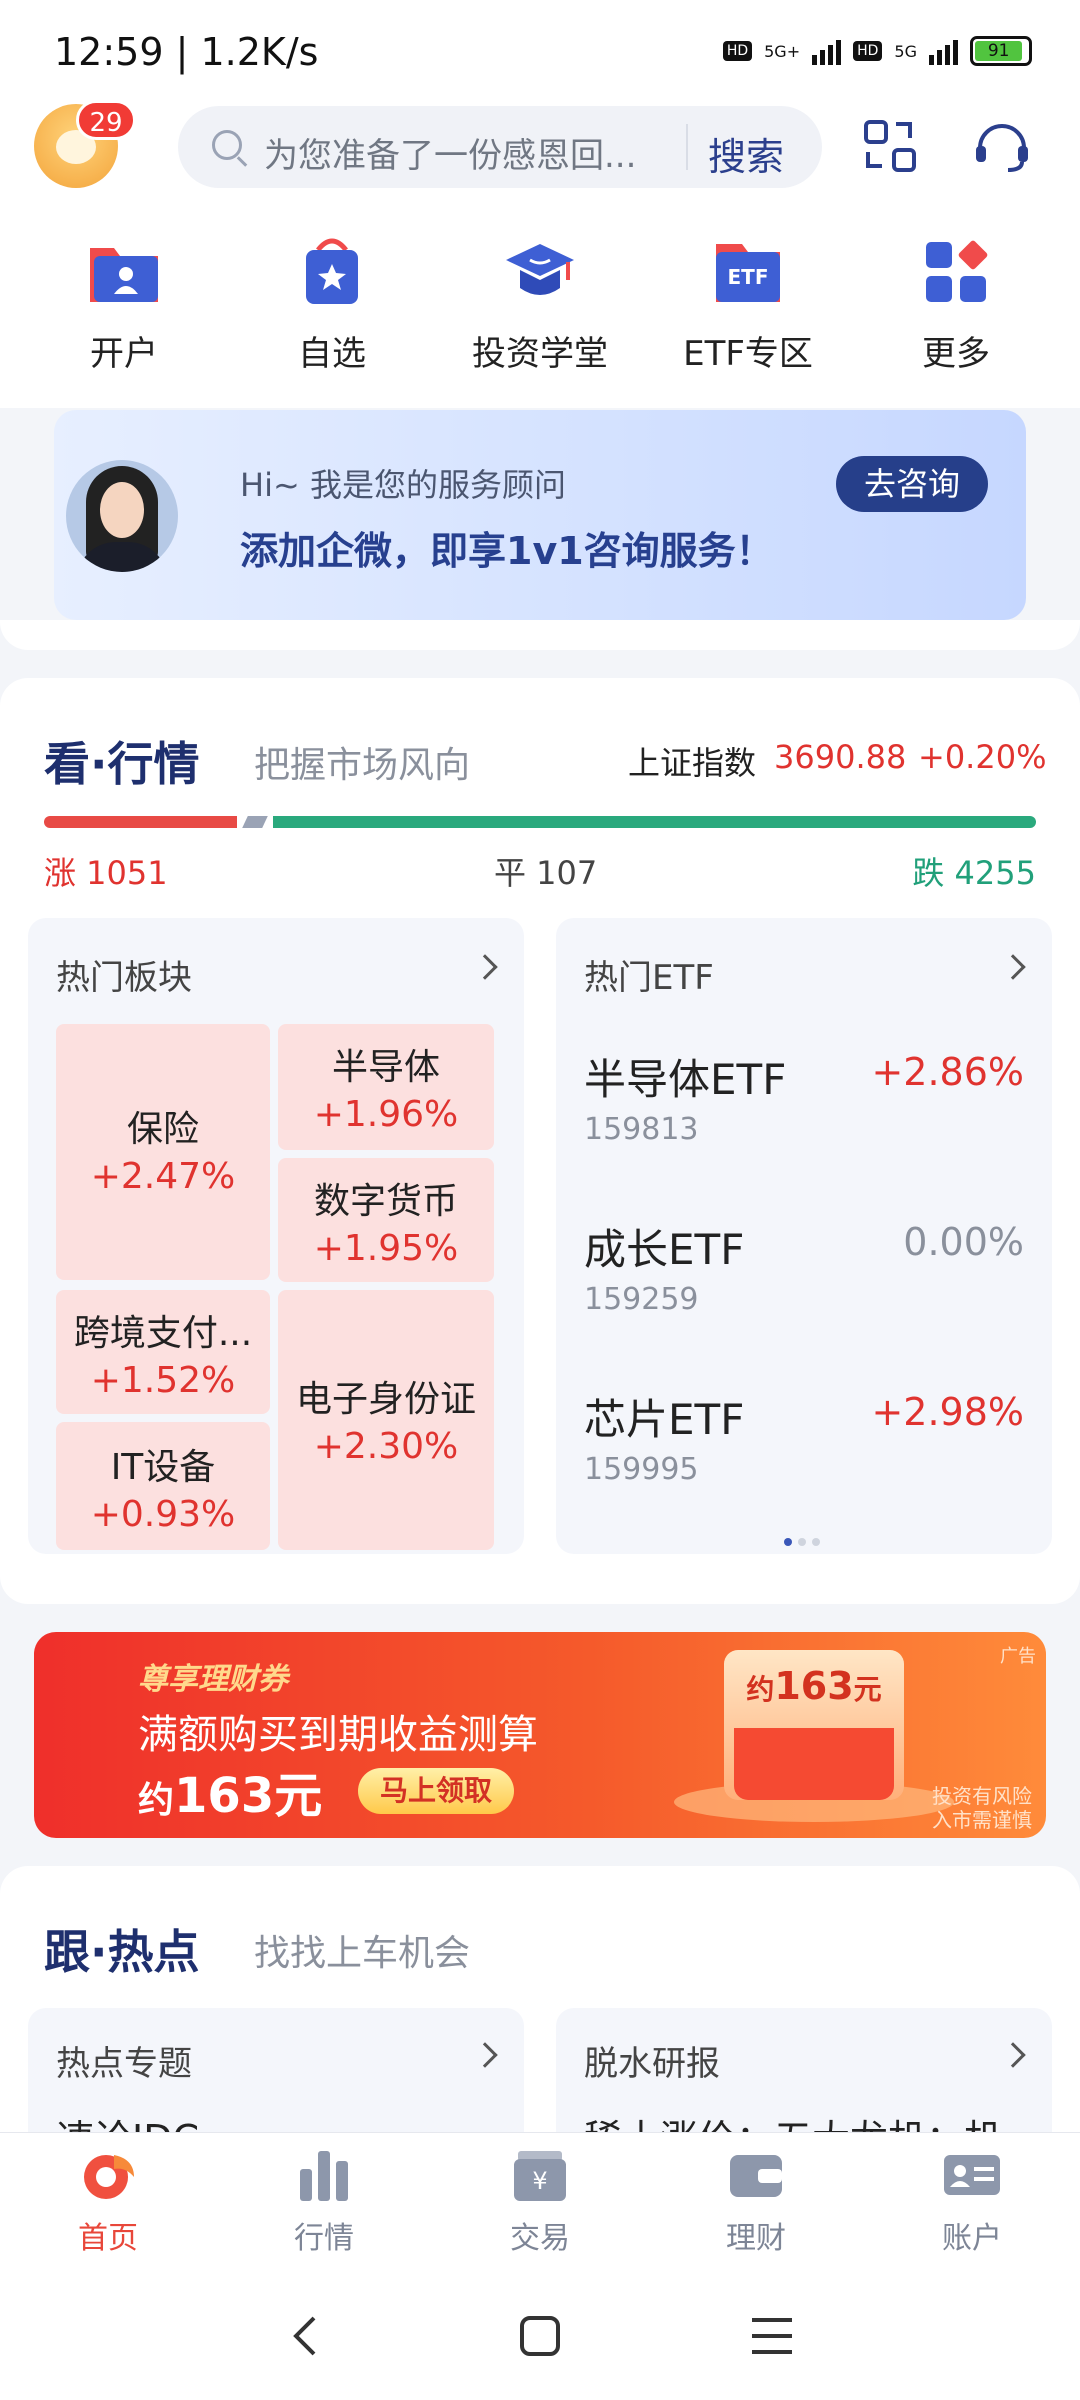 The image size is (1080, 2400). I want to click on sector-tile: 跨境支付... +1.52%, so click(163, 1352).